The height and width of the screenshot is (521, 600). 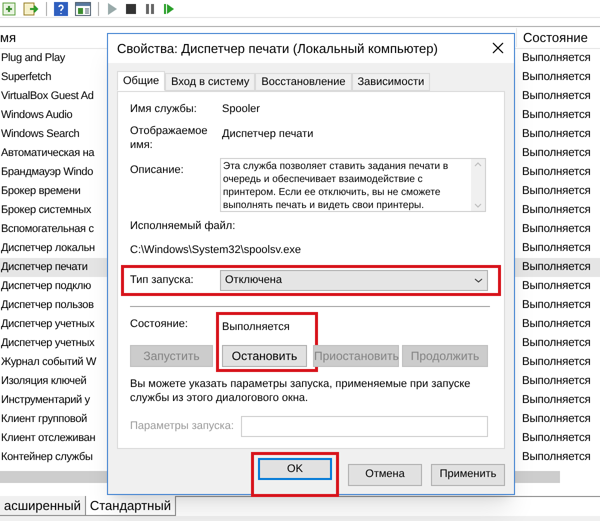 I want to click on service-name: Windows Search, so click(x=40, y=134).